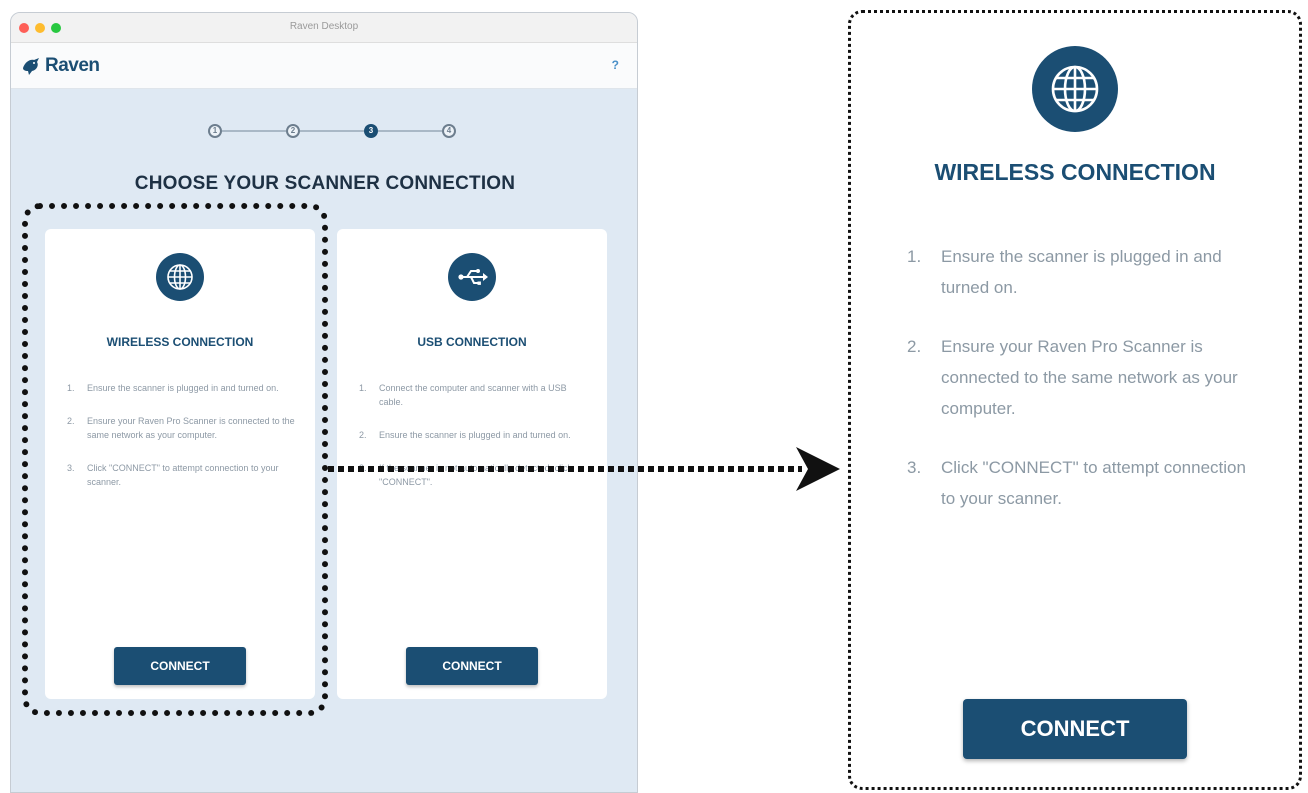 This screenshot has width=1308, height=793. What do you see at coordinates (324, 66) in the screenshot?
I see `app-header: Raven ?` at bounding box center [324, 66].